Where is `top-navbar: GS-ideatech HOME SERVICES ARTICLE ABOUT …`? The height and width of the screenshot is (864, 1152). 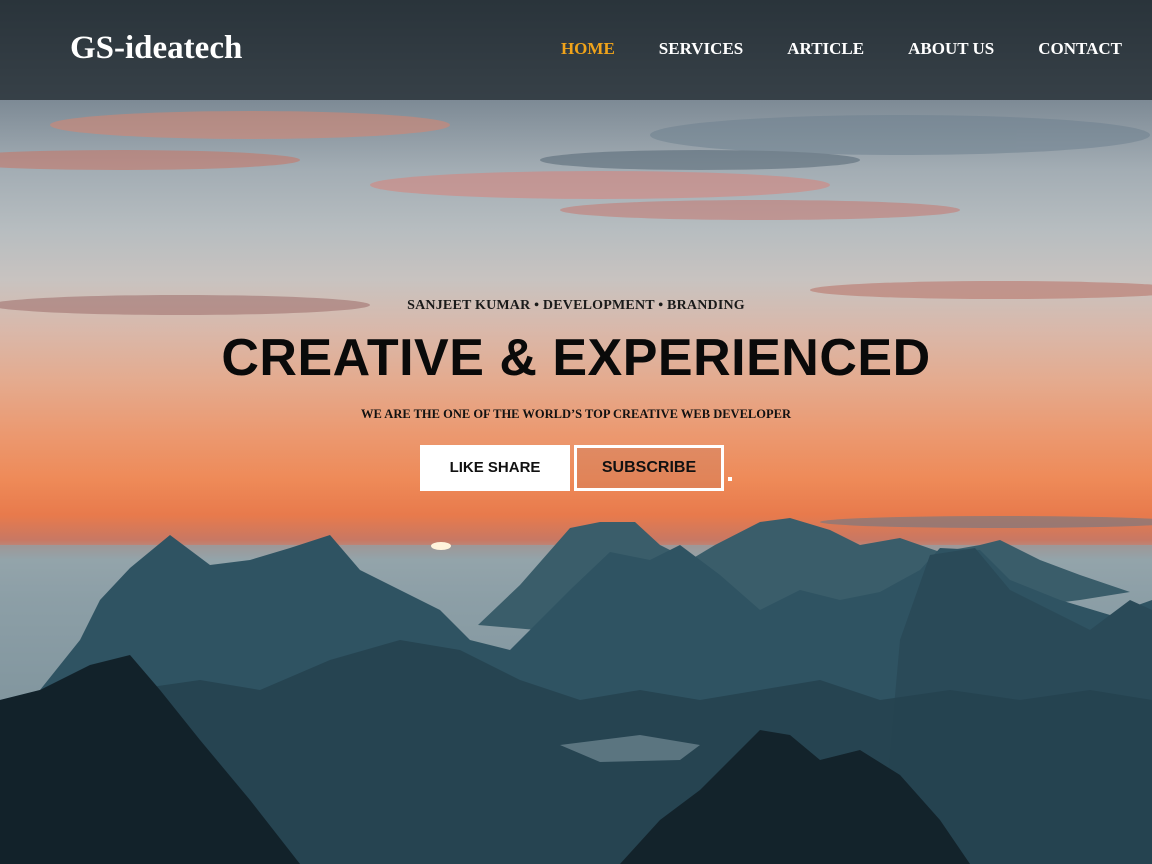
top-navbar: GS-ideatech HOME SERVICES ARTICLE ABOUT … is located at coordinates (576, 50).